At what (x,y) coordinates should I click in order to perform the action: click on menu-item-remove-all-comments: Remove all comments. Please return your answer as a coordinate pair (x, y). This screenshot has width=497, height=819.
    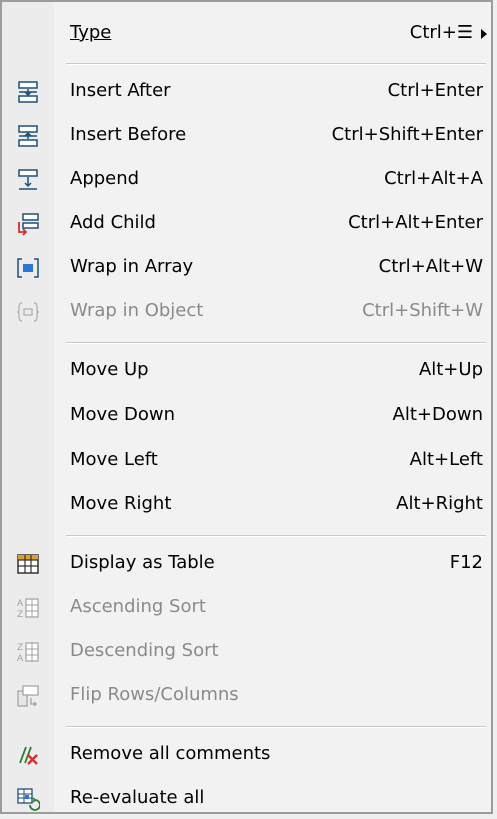
    Looking at the image, I should click on (246, 755).